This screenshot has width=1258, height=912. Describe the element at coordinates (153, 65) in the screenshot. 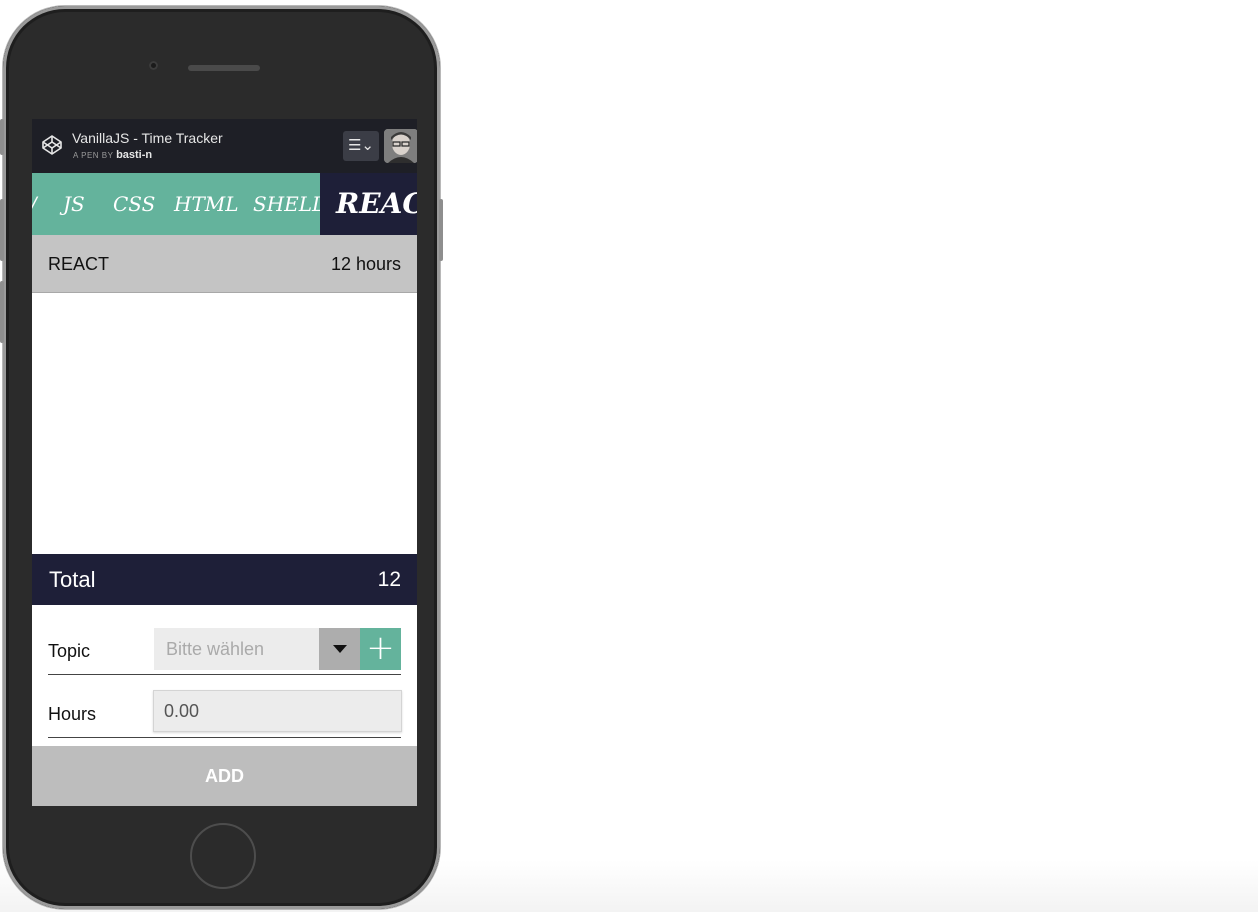

I see `front-camera` at that location.